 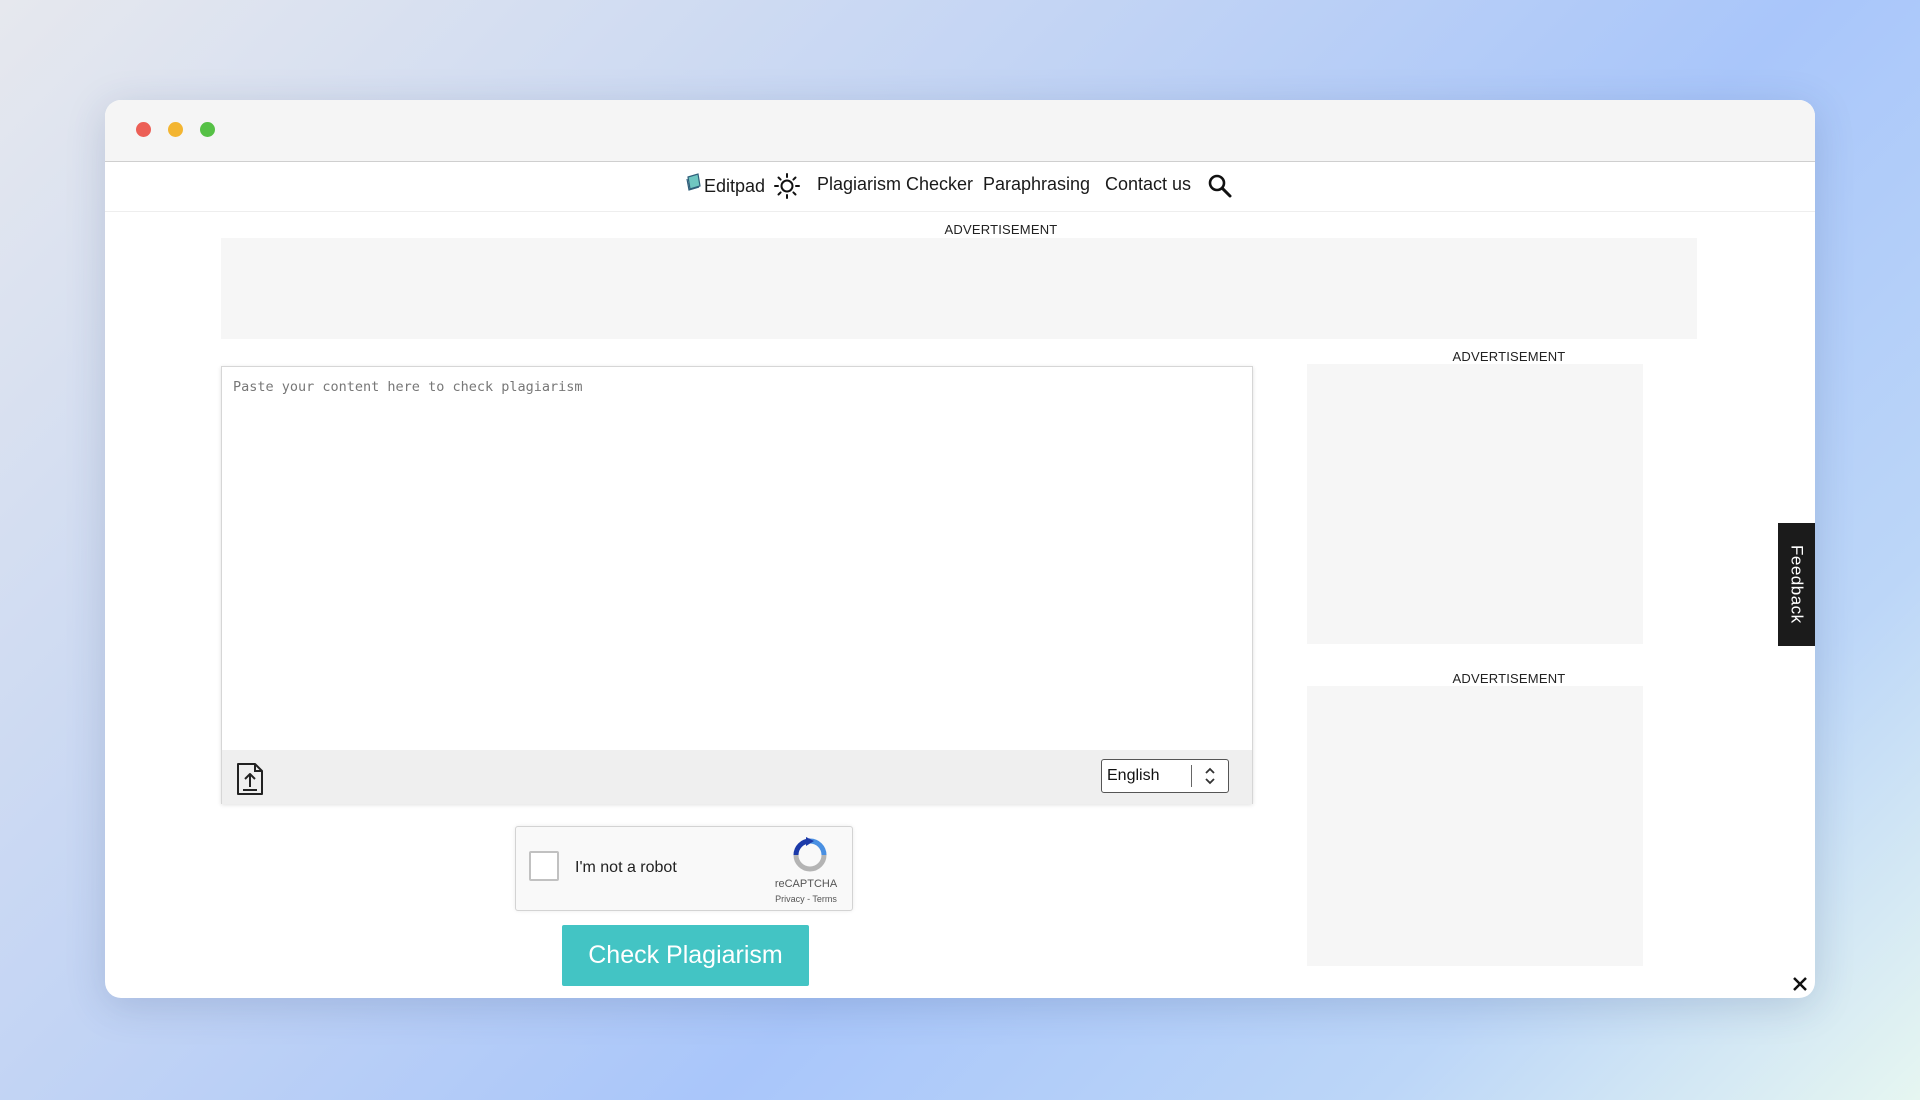 What do you see at coordinates (1210, 776) in the screenshot?
I see `chevron-up-down-icon` at bounding box center [1210, 776].